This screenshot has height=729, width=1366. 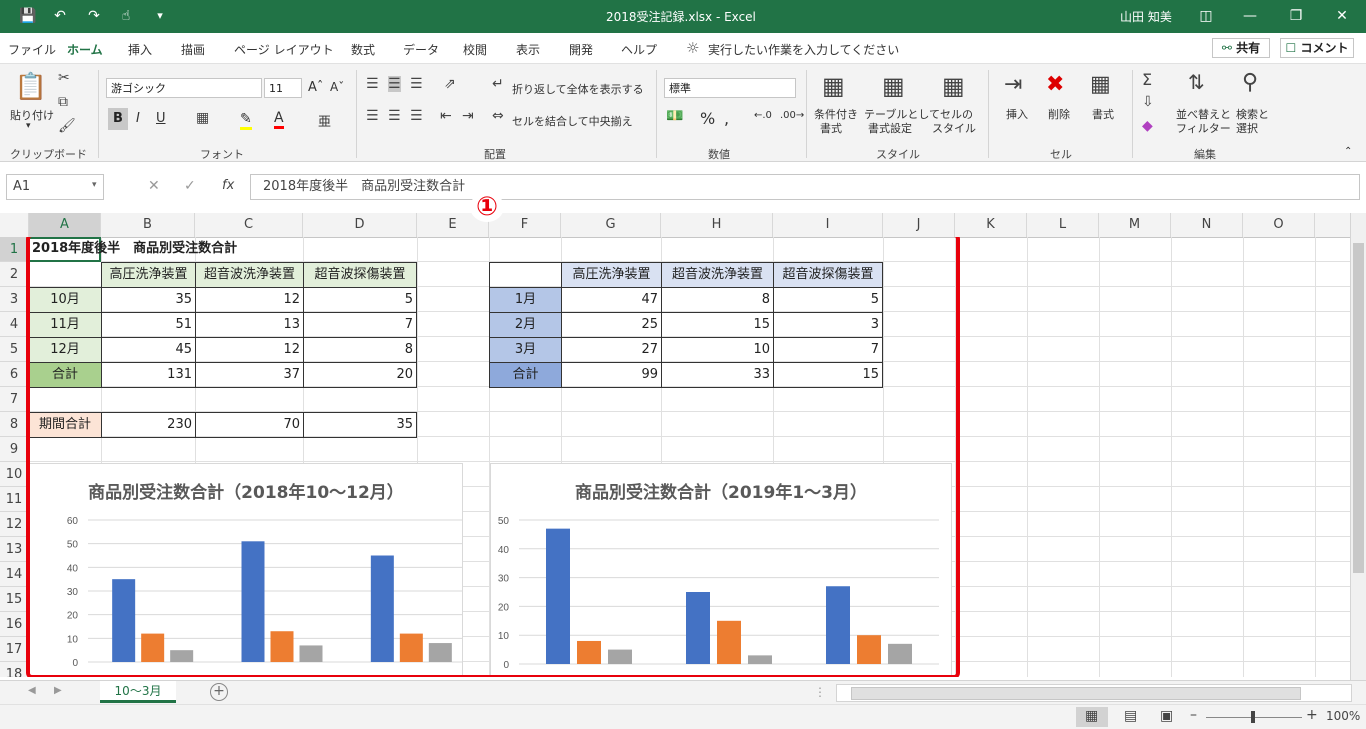 What do you see at coordinates (126, 16) in the screenshot?
I see `touch-mode-icon: ☝` at bounding box center [126, 16].